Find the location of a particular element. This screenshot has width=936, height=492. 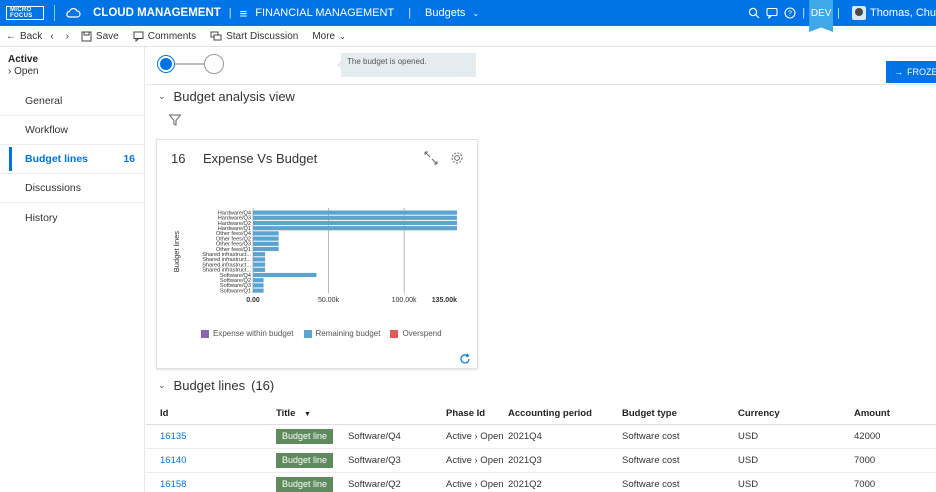

nav-item-discussions: Discussions is located at coordinates (72, 188).